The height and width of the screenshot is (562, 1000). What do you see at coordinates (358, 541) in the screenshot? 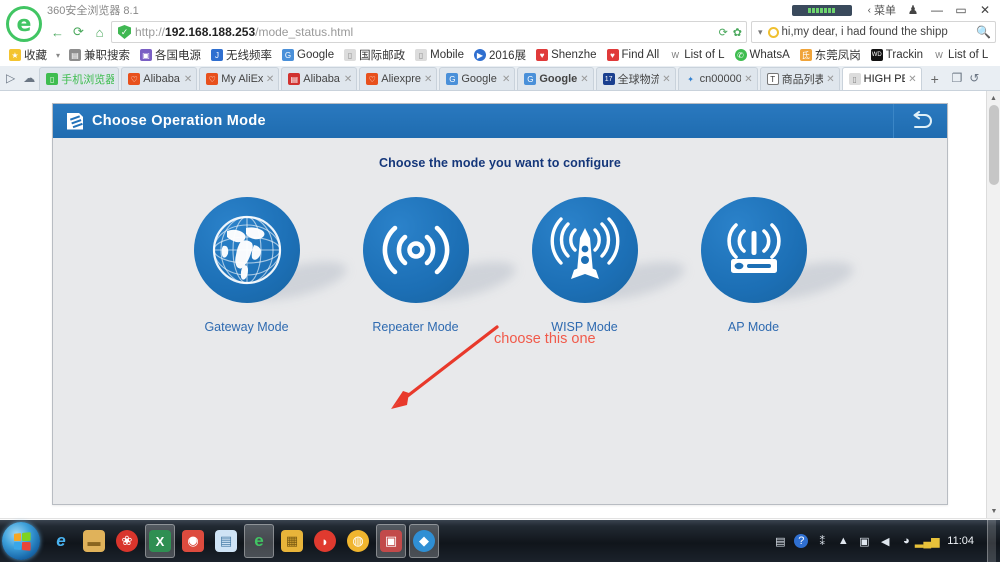
I see `taskbar-yellow-app: ◍` at bounding box center [358, 541].